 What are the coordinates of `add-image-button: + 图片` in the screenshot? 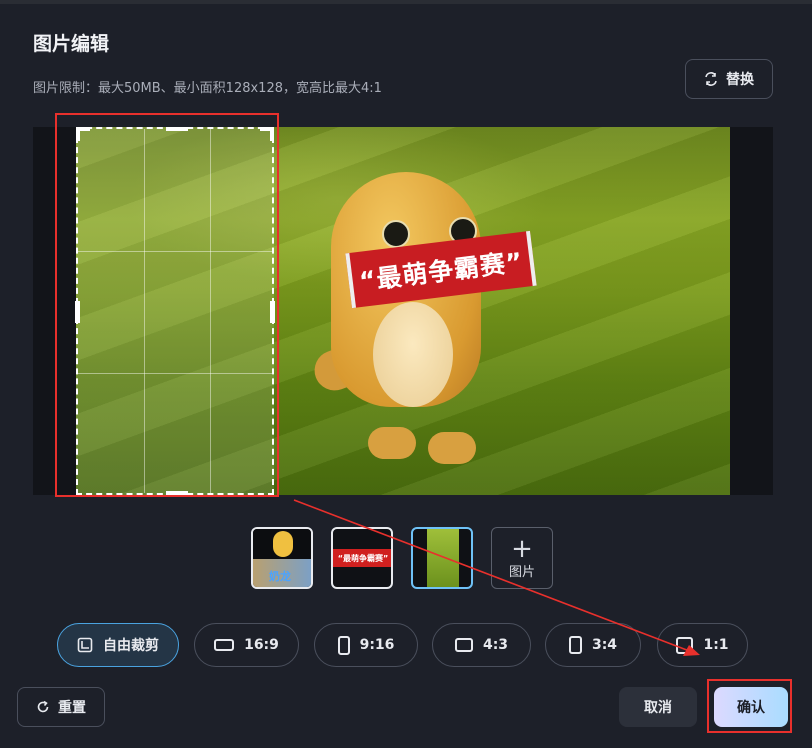 It's located at (522, 558).